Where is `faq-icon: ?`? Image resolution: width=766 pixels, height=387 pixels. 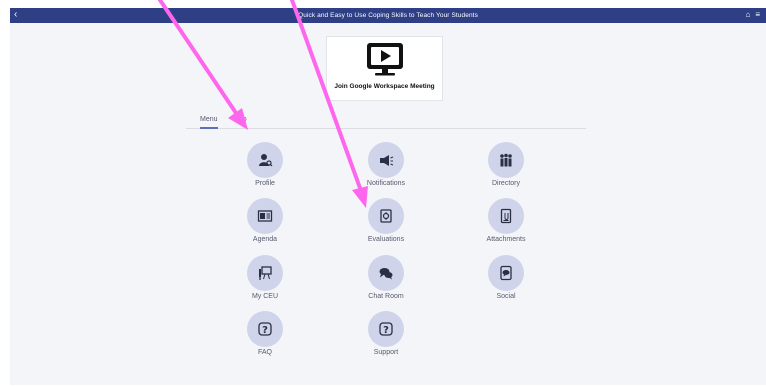 faq-icon: ? is located at coordinates (265, 329).